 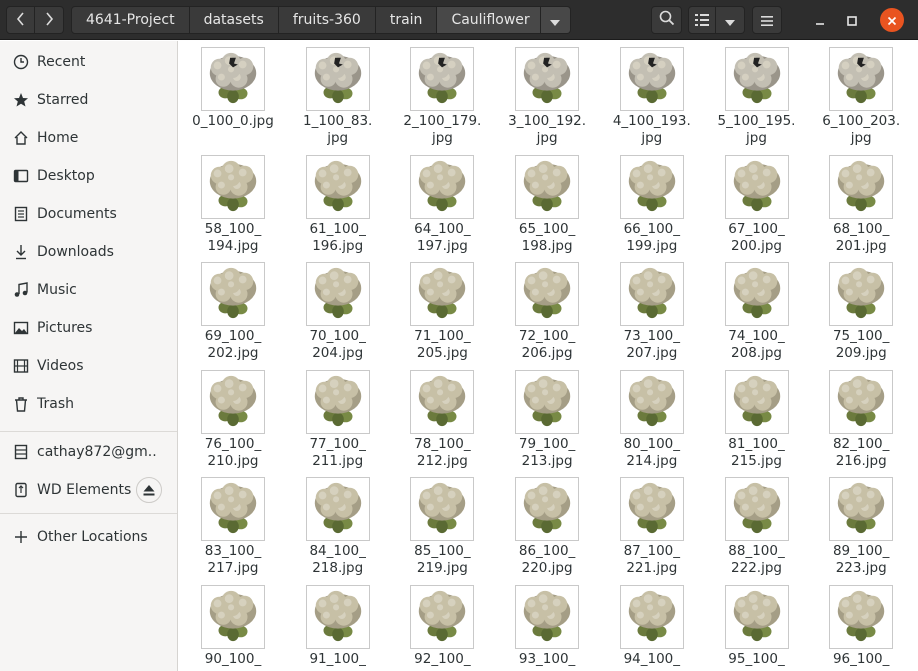 I want to click on file-name: 70_100_ 204.jpg, so click(x=338, y=345).